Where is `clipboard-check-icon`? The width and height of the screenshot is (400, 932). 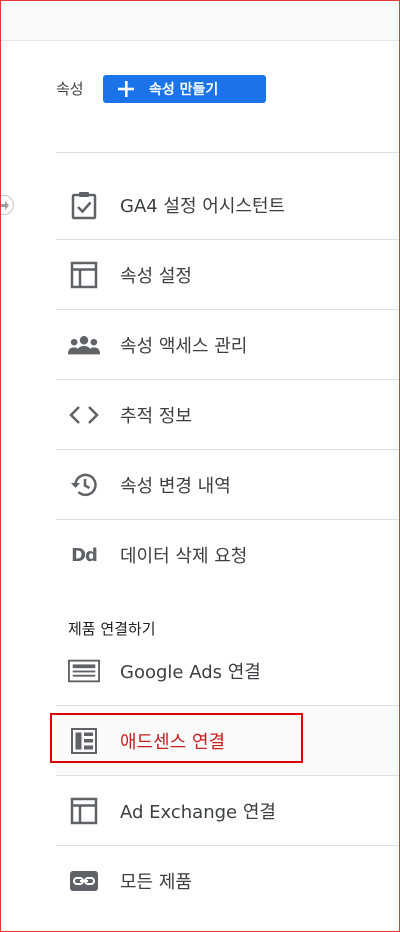 clipboard-check-icon is located at coordinates (84, 205).